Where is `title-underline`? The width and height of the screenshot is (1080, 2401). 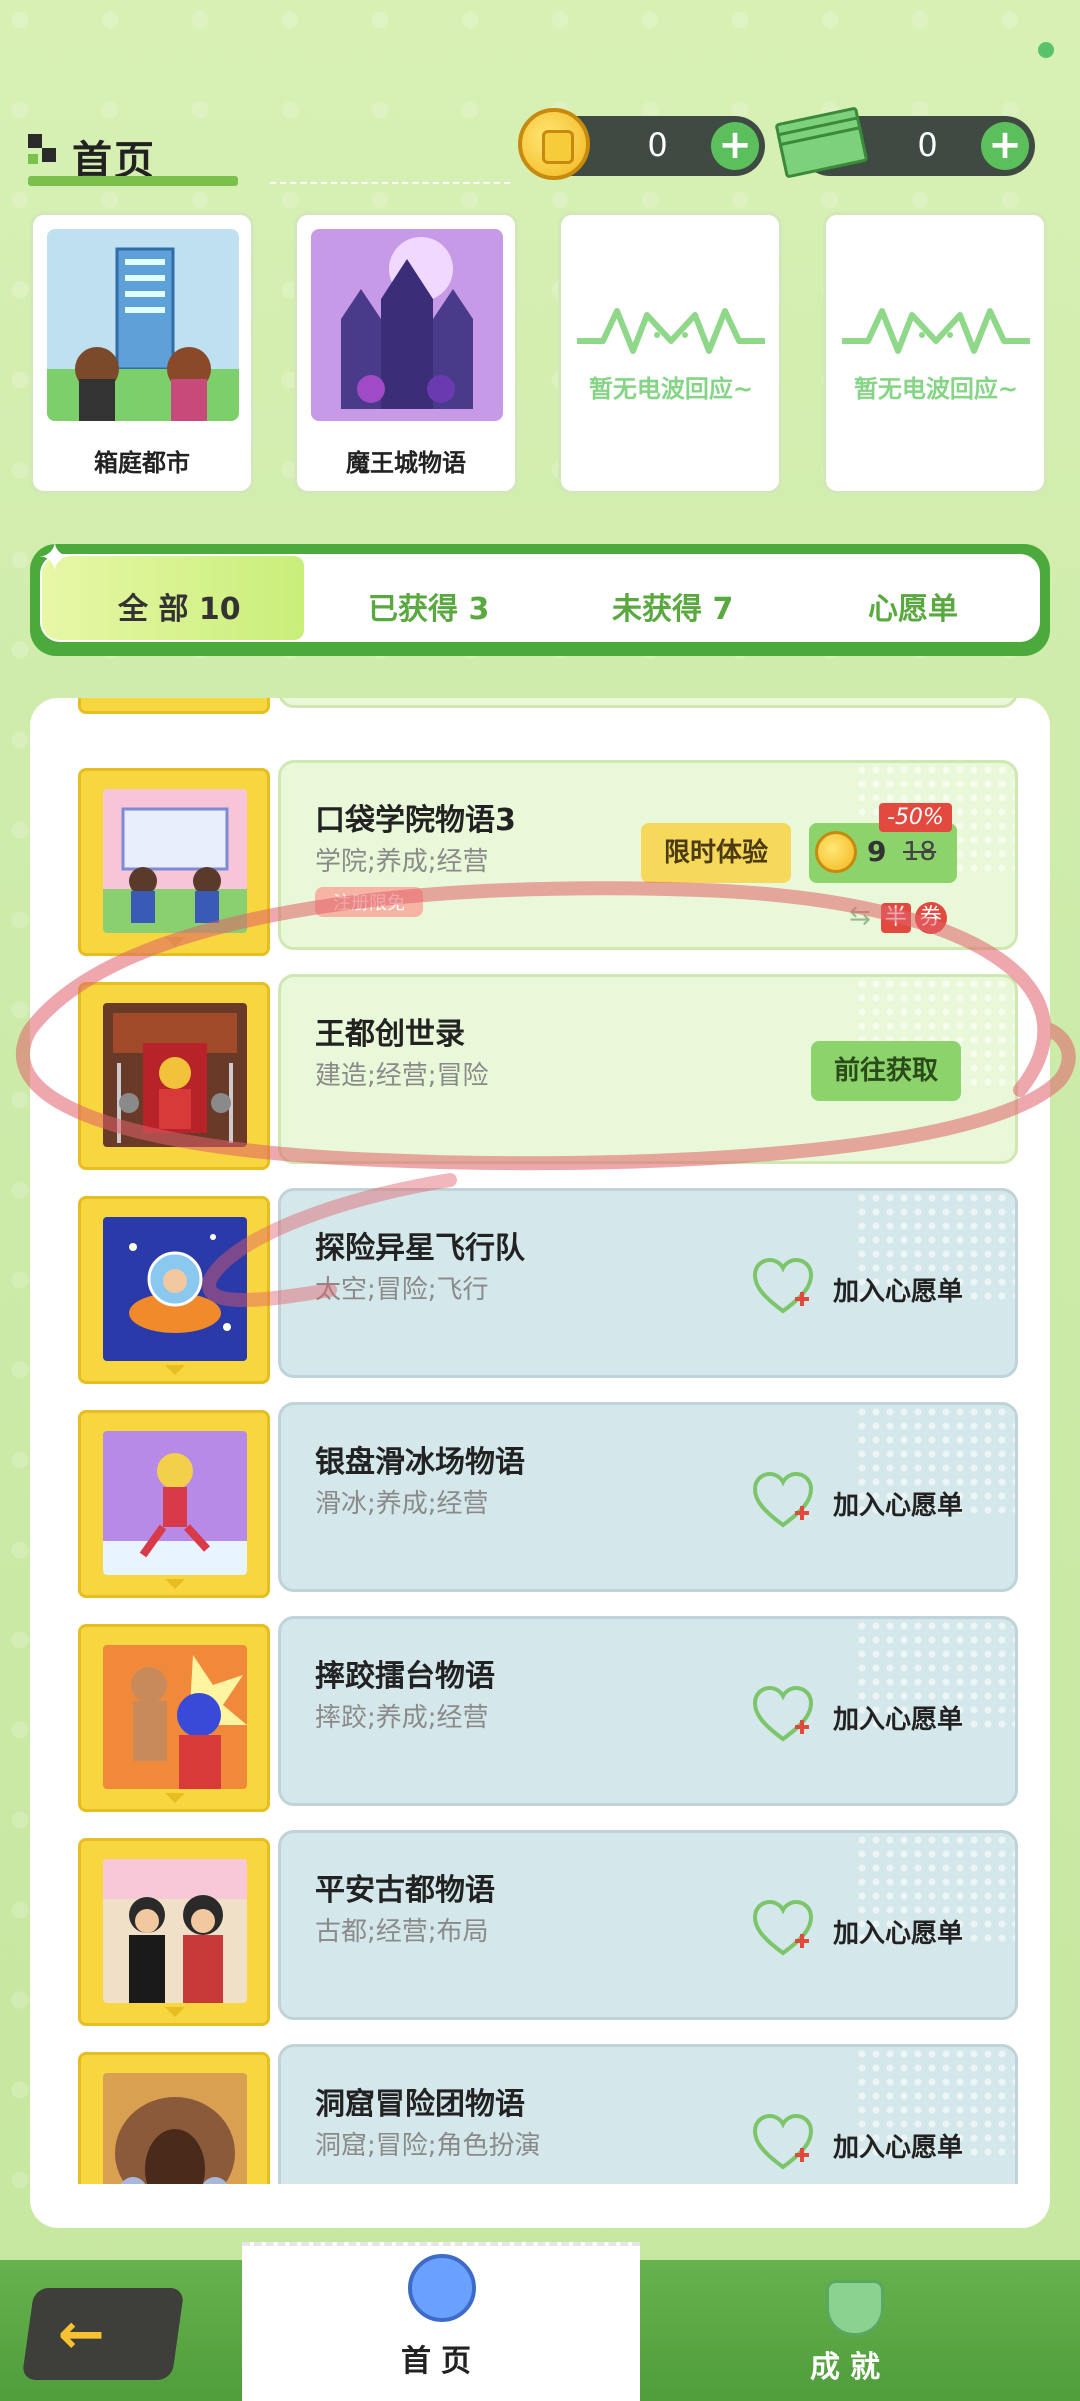 title-underline is located at coordinates (133, 181).